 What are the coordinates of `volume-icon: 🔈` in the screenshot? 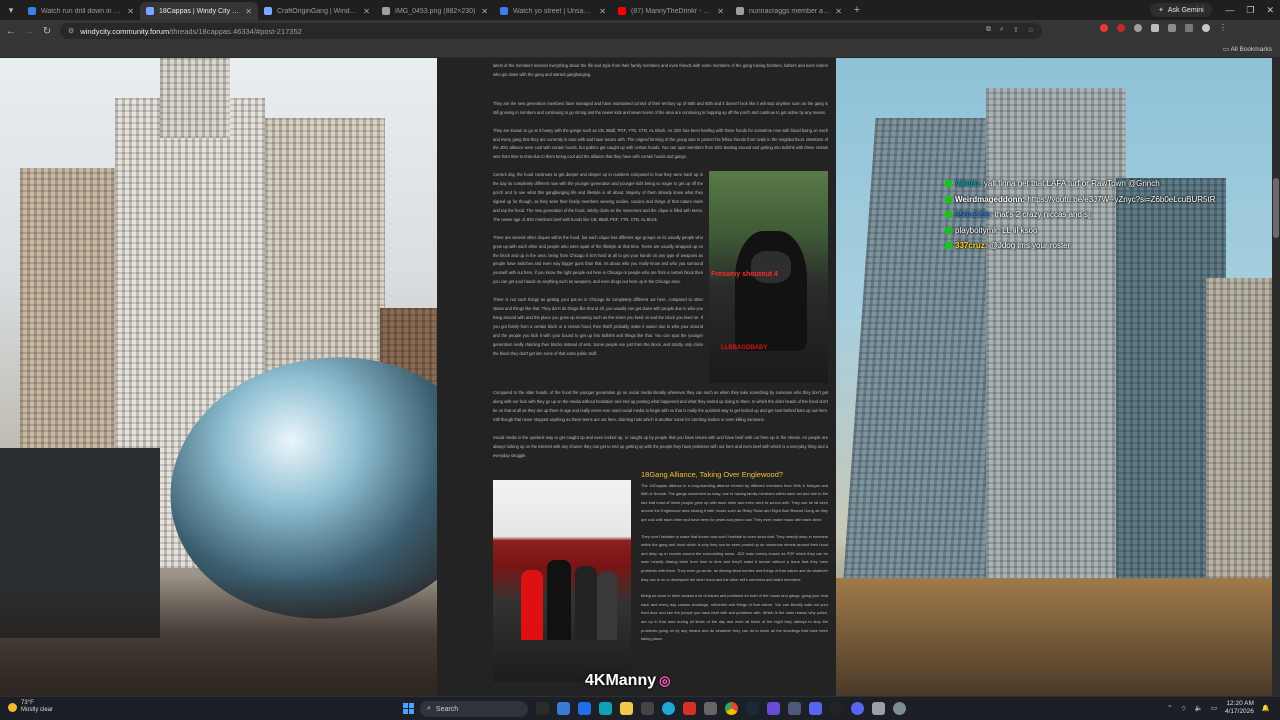 It's located at (1199, 708).